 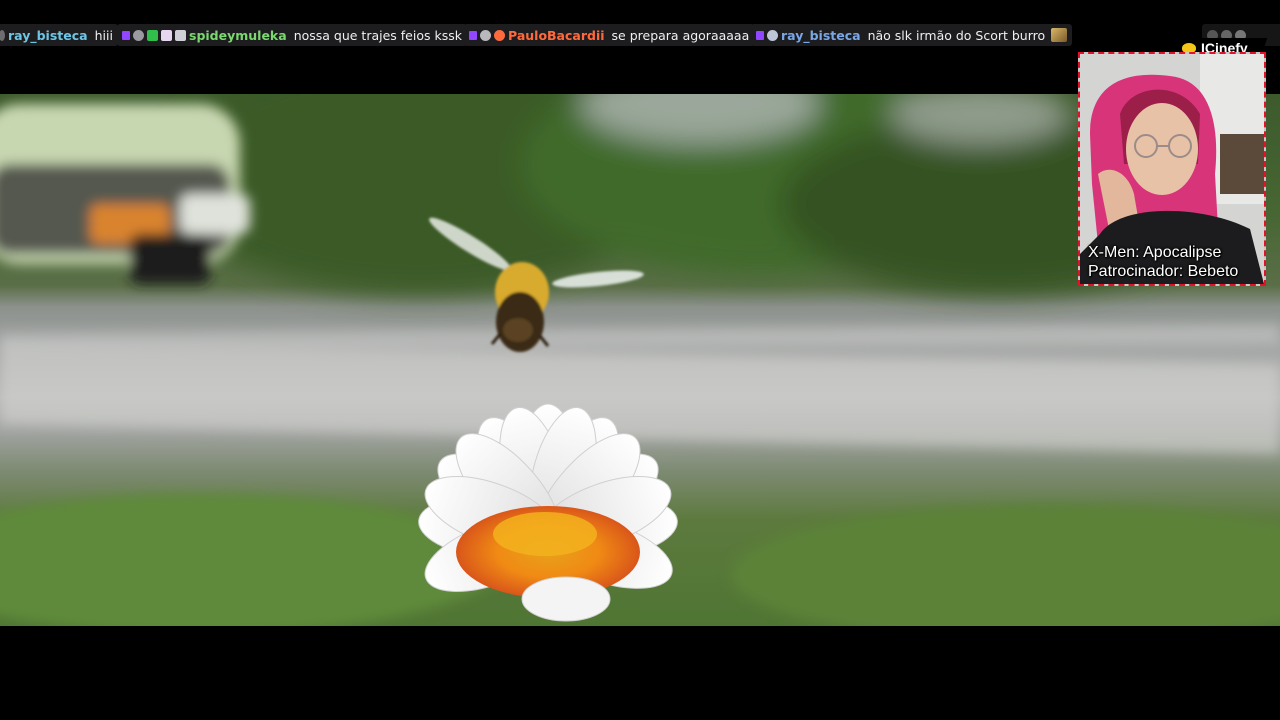 What do you see at coordinates (609, 35) in the screenshot?
I see `chat-message: PauloBacardii se prepara agoraaaaa` at bounding box center [609, 35].